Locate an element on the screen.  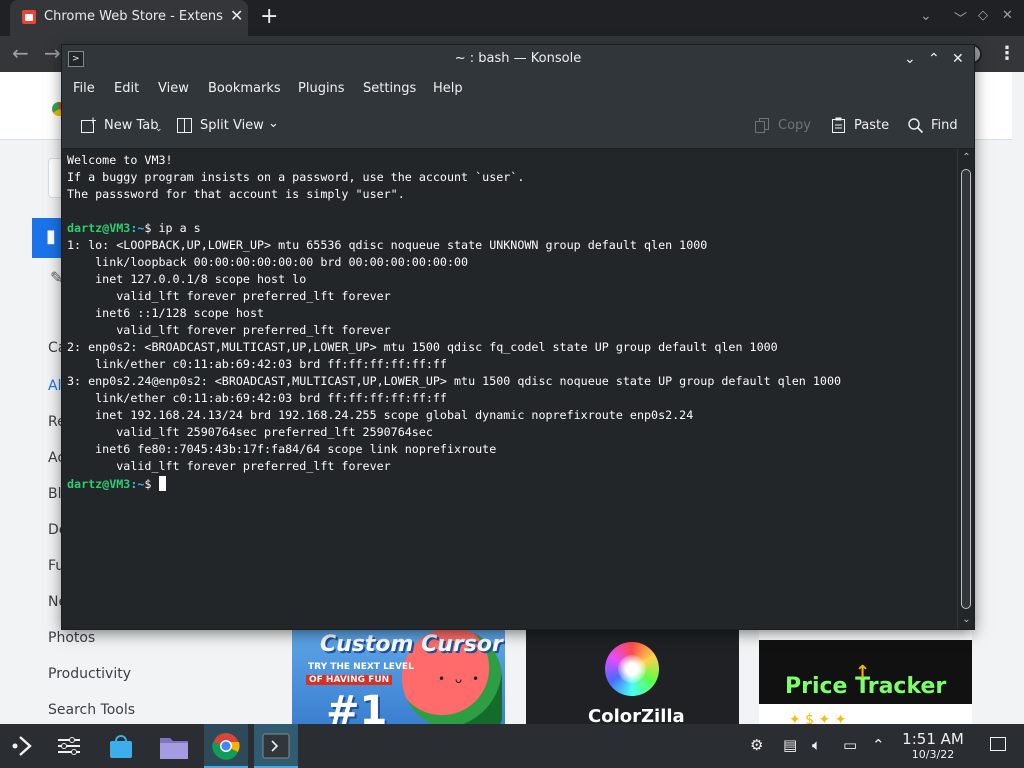
tab-search-icon: ⌄ is located at coordinates (926, 16).